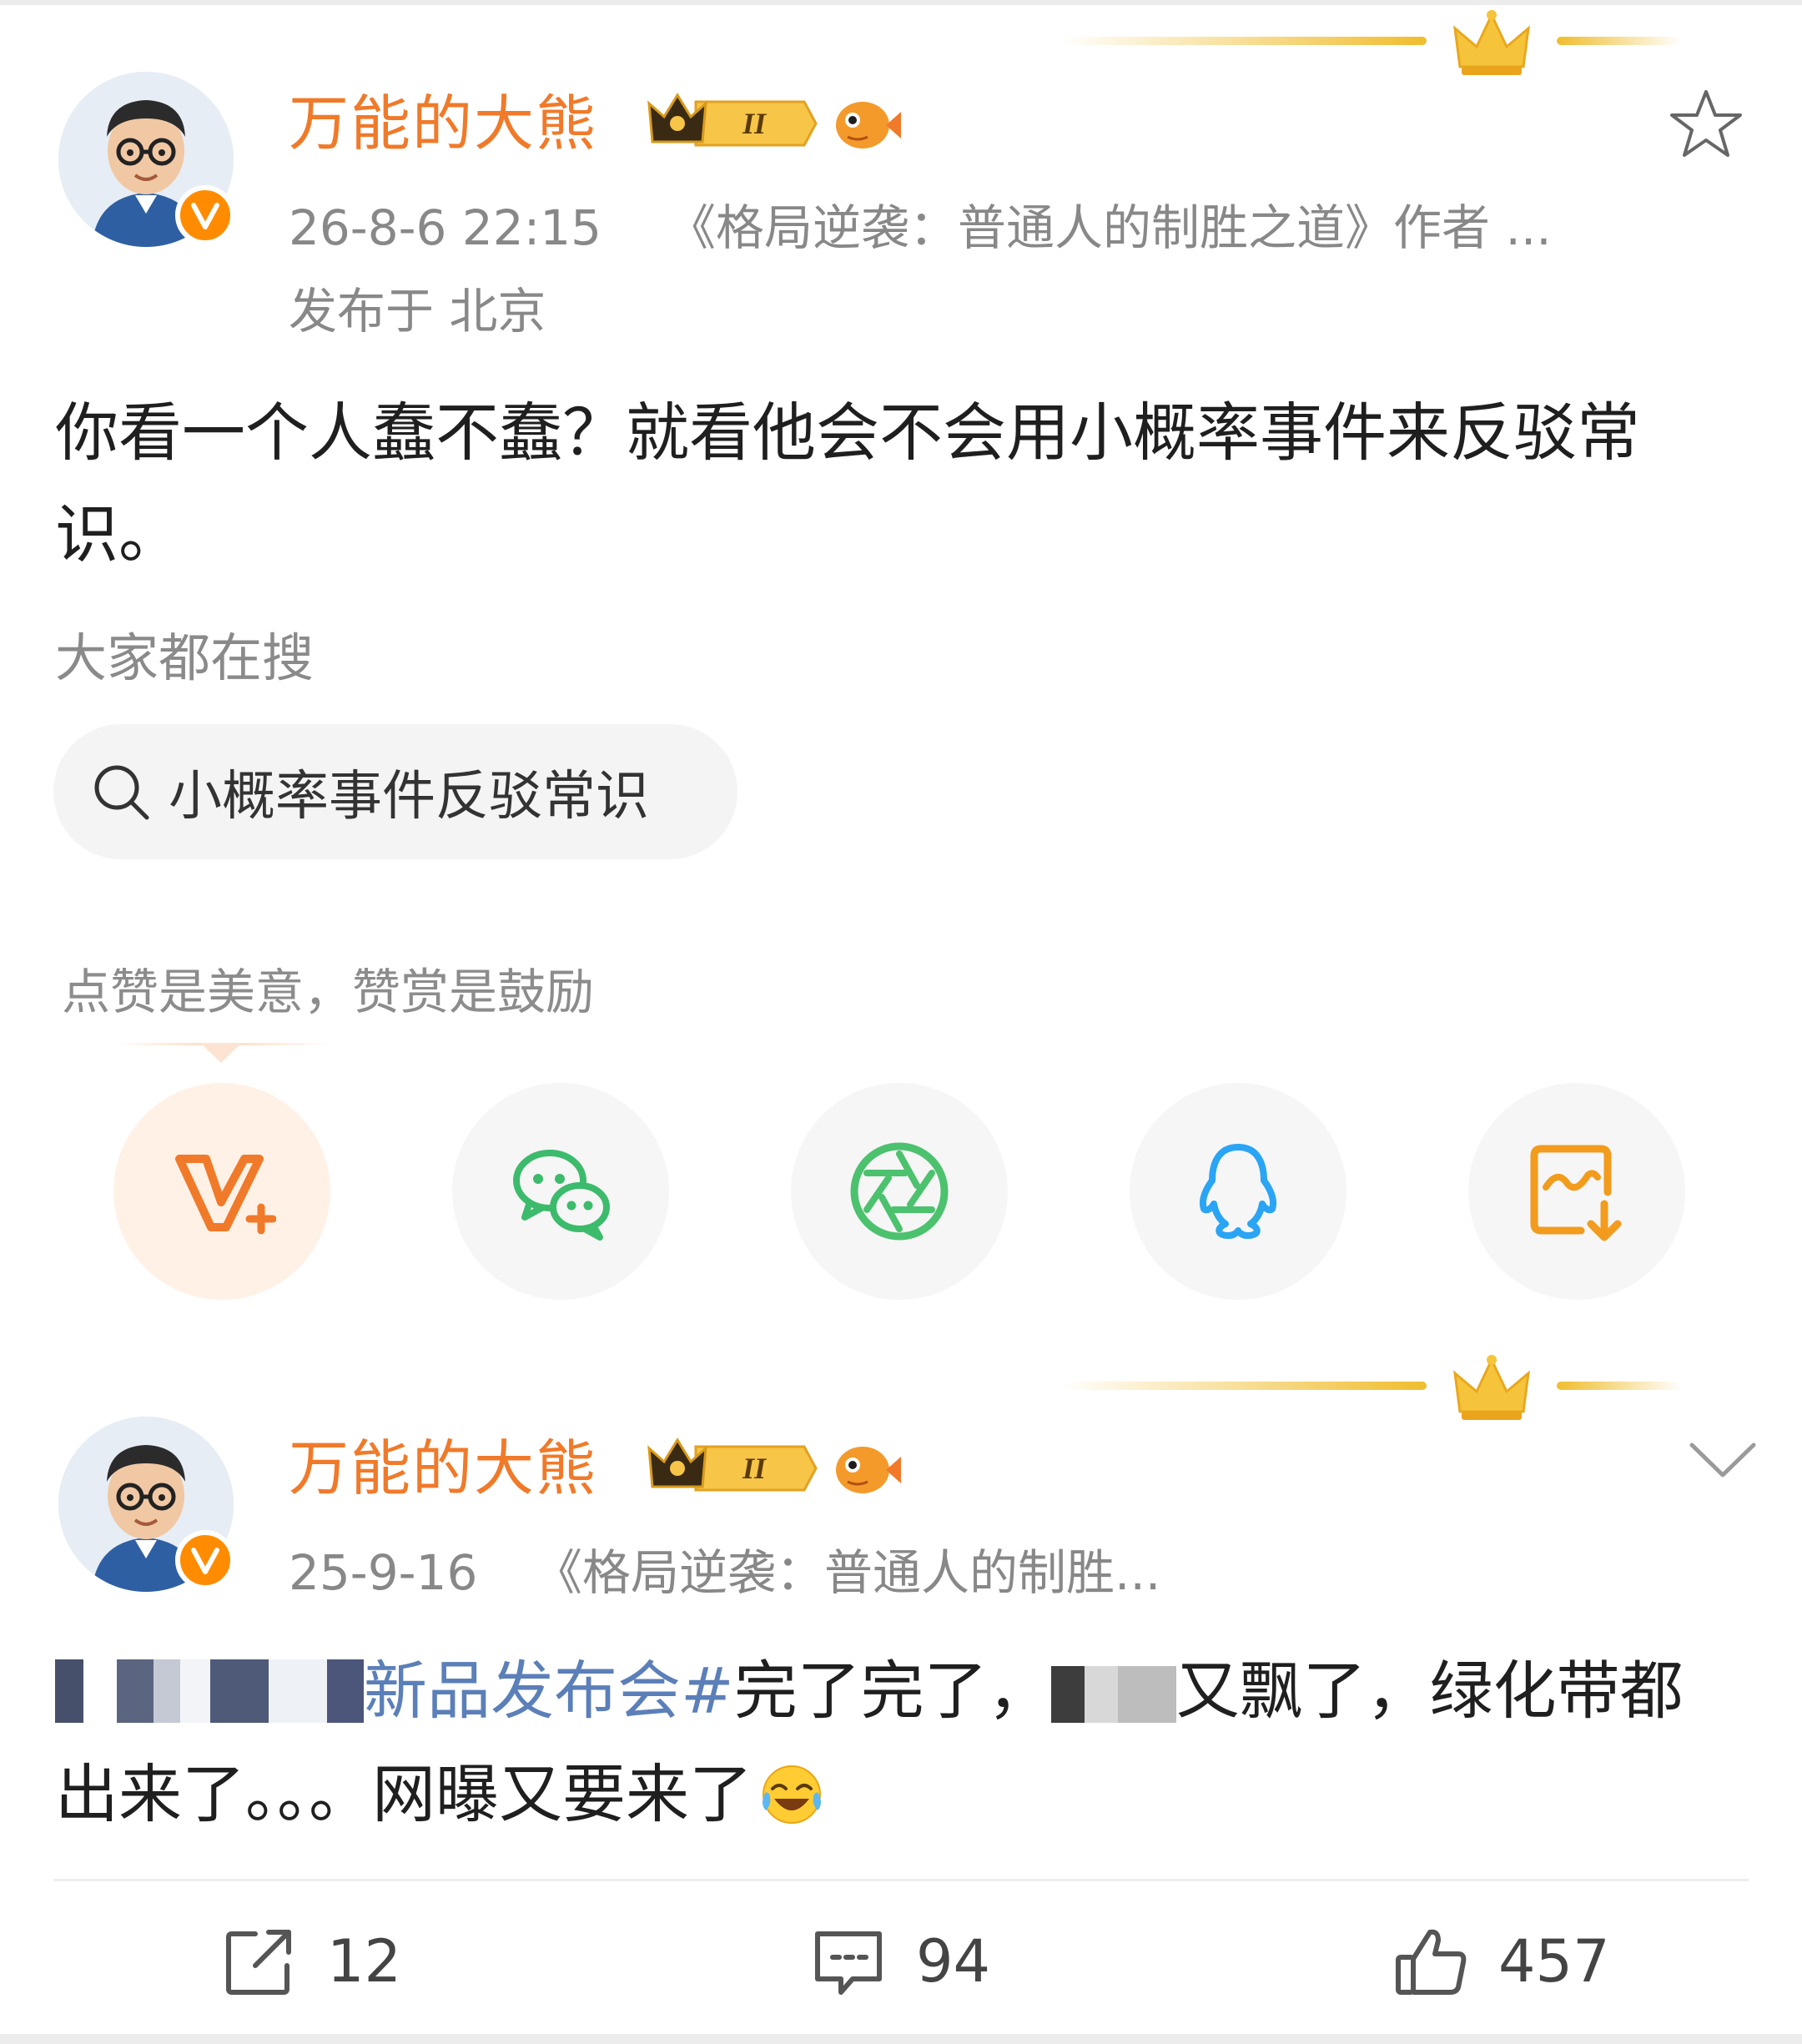 This screenshot has height=2044, width=1802. I want to click on share-button-qq, so click(1238, 1191).